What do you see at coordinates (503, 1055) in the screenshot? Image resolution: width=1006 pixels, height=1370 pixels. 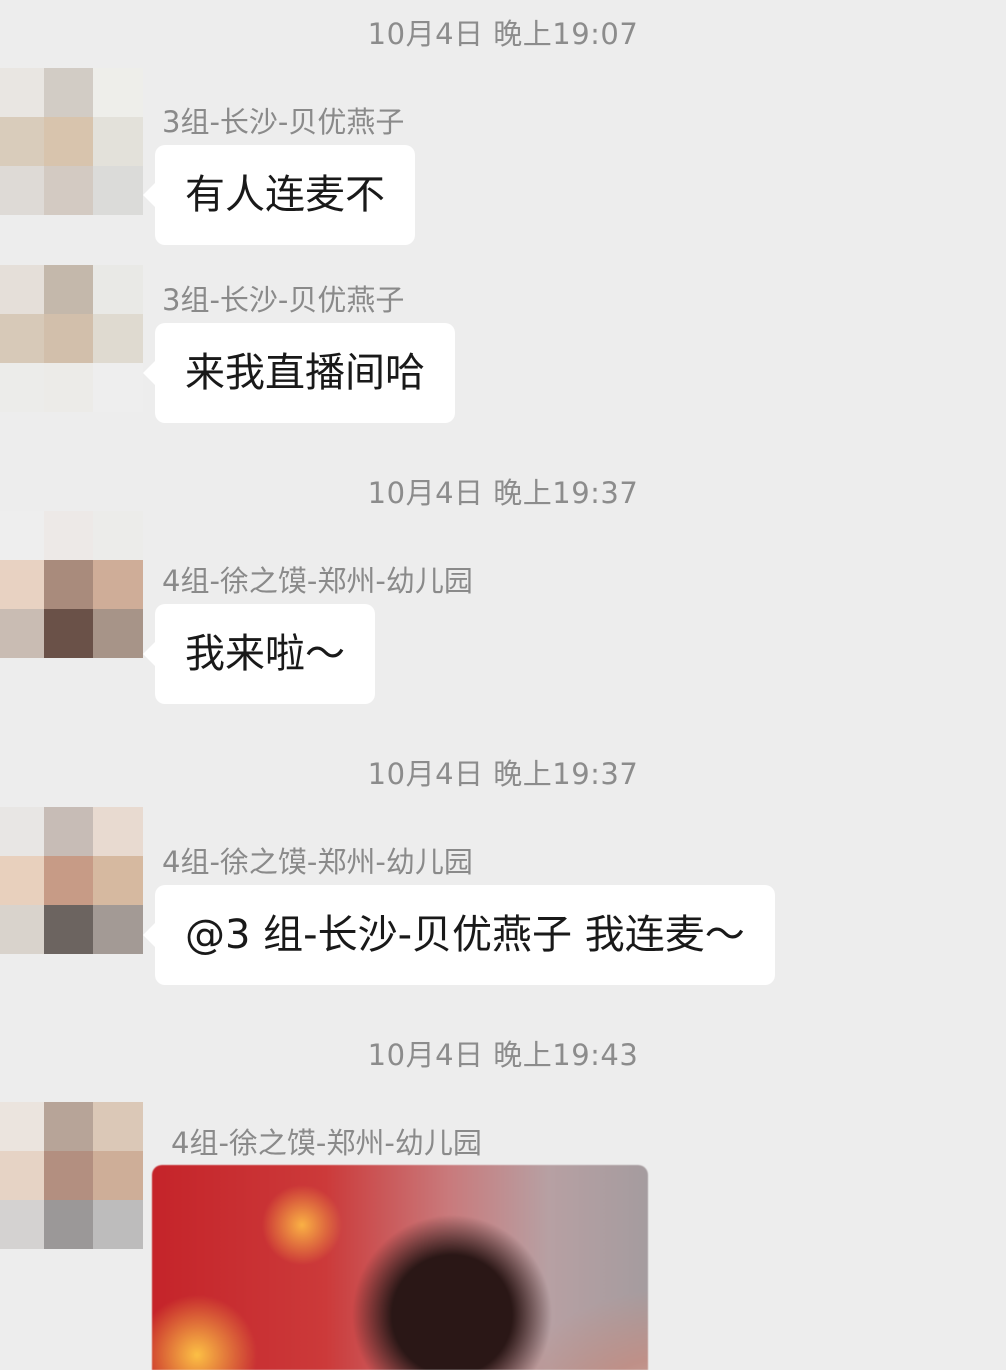 I see `message-timestamp: 10月4日 晚上19:43` at bounding box center [503, 1055].